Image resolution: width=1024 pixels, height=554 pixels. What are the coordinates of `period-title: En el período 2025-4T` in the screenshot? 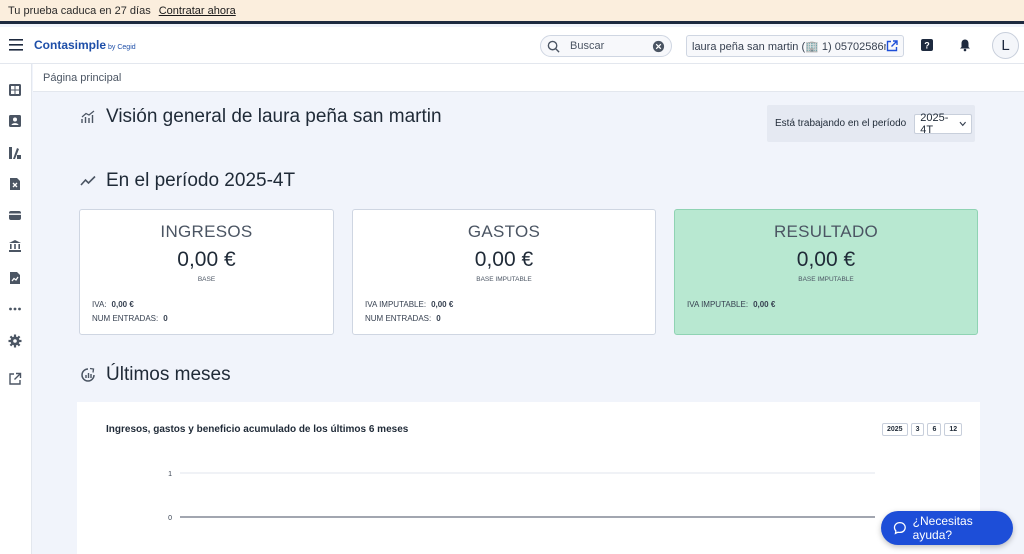 It's located at (201, 180).